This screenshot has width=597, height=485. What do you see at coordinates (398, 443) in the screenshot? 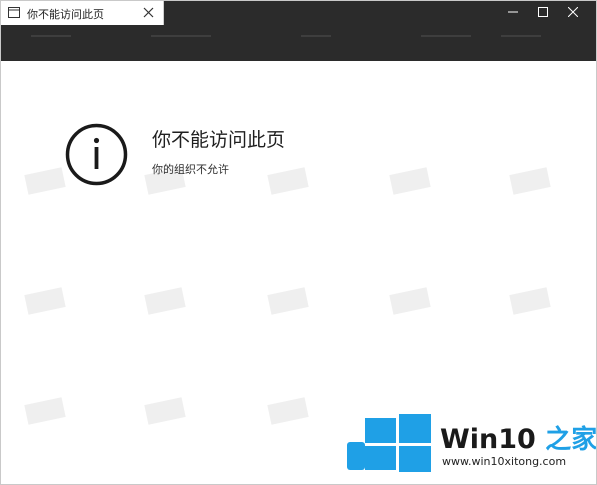
I see `windows-logo-icon` at bounding box center [398, 443].